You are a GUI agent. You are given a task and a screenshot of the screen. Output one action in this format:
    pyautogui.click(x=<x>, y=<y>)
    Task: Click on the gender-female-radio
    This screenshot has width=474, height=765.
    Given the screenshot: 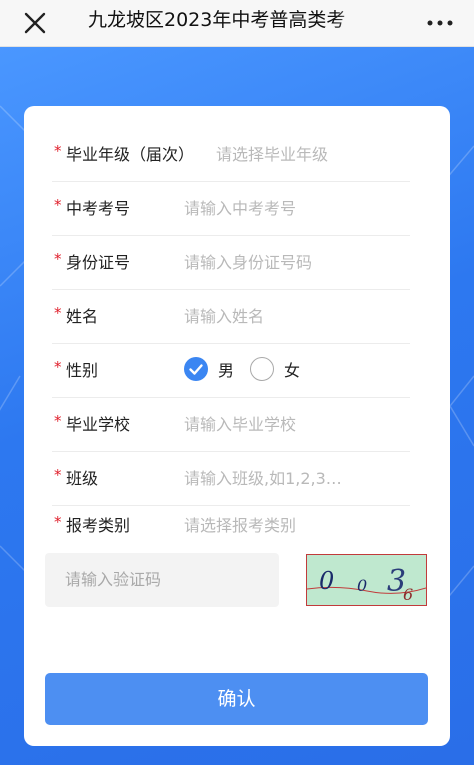 What is the action you would take?
    pyautogui.click(x=262, y=369)
    